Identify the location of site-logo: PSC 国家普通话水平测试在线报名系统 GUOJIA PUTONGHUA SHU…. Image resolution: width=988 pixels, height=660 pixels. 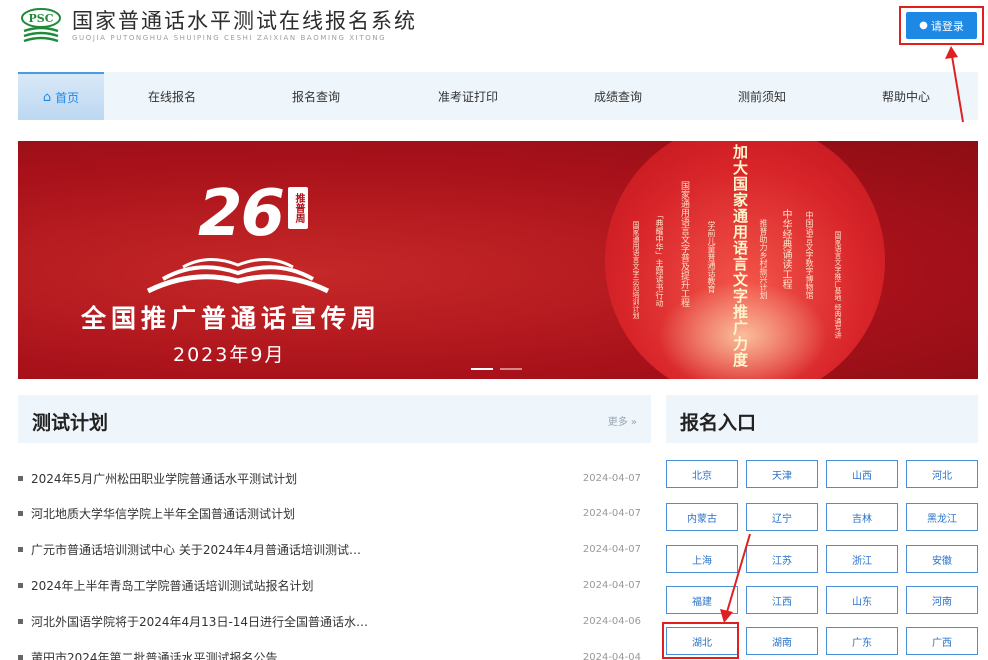
(217, 26).